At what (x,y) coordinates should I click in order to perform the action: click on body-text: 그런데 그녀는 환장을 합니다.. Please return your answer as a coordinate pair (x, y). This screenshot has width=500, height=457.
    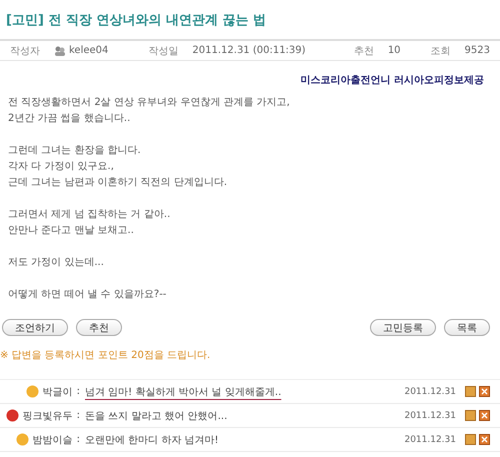
    Looking at the image, I should click on (75, 151).